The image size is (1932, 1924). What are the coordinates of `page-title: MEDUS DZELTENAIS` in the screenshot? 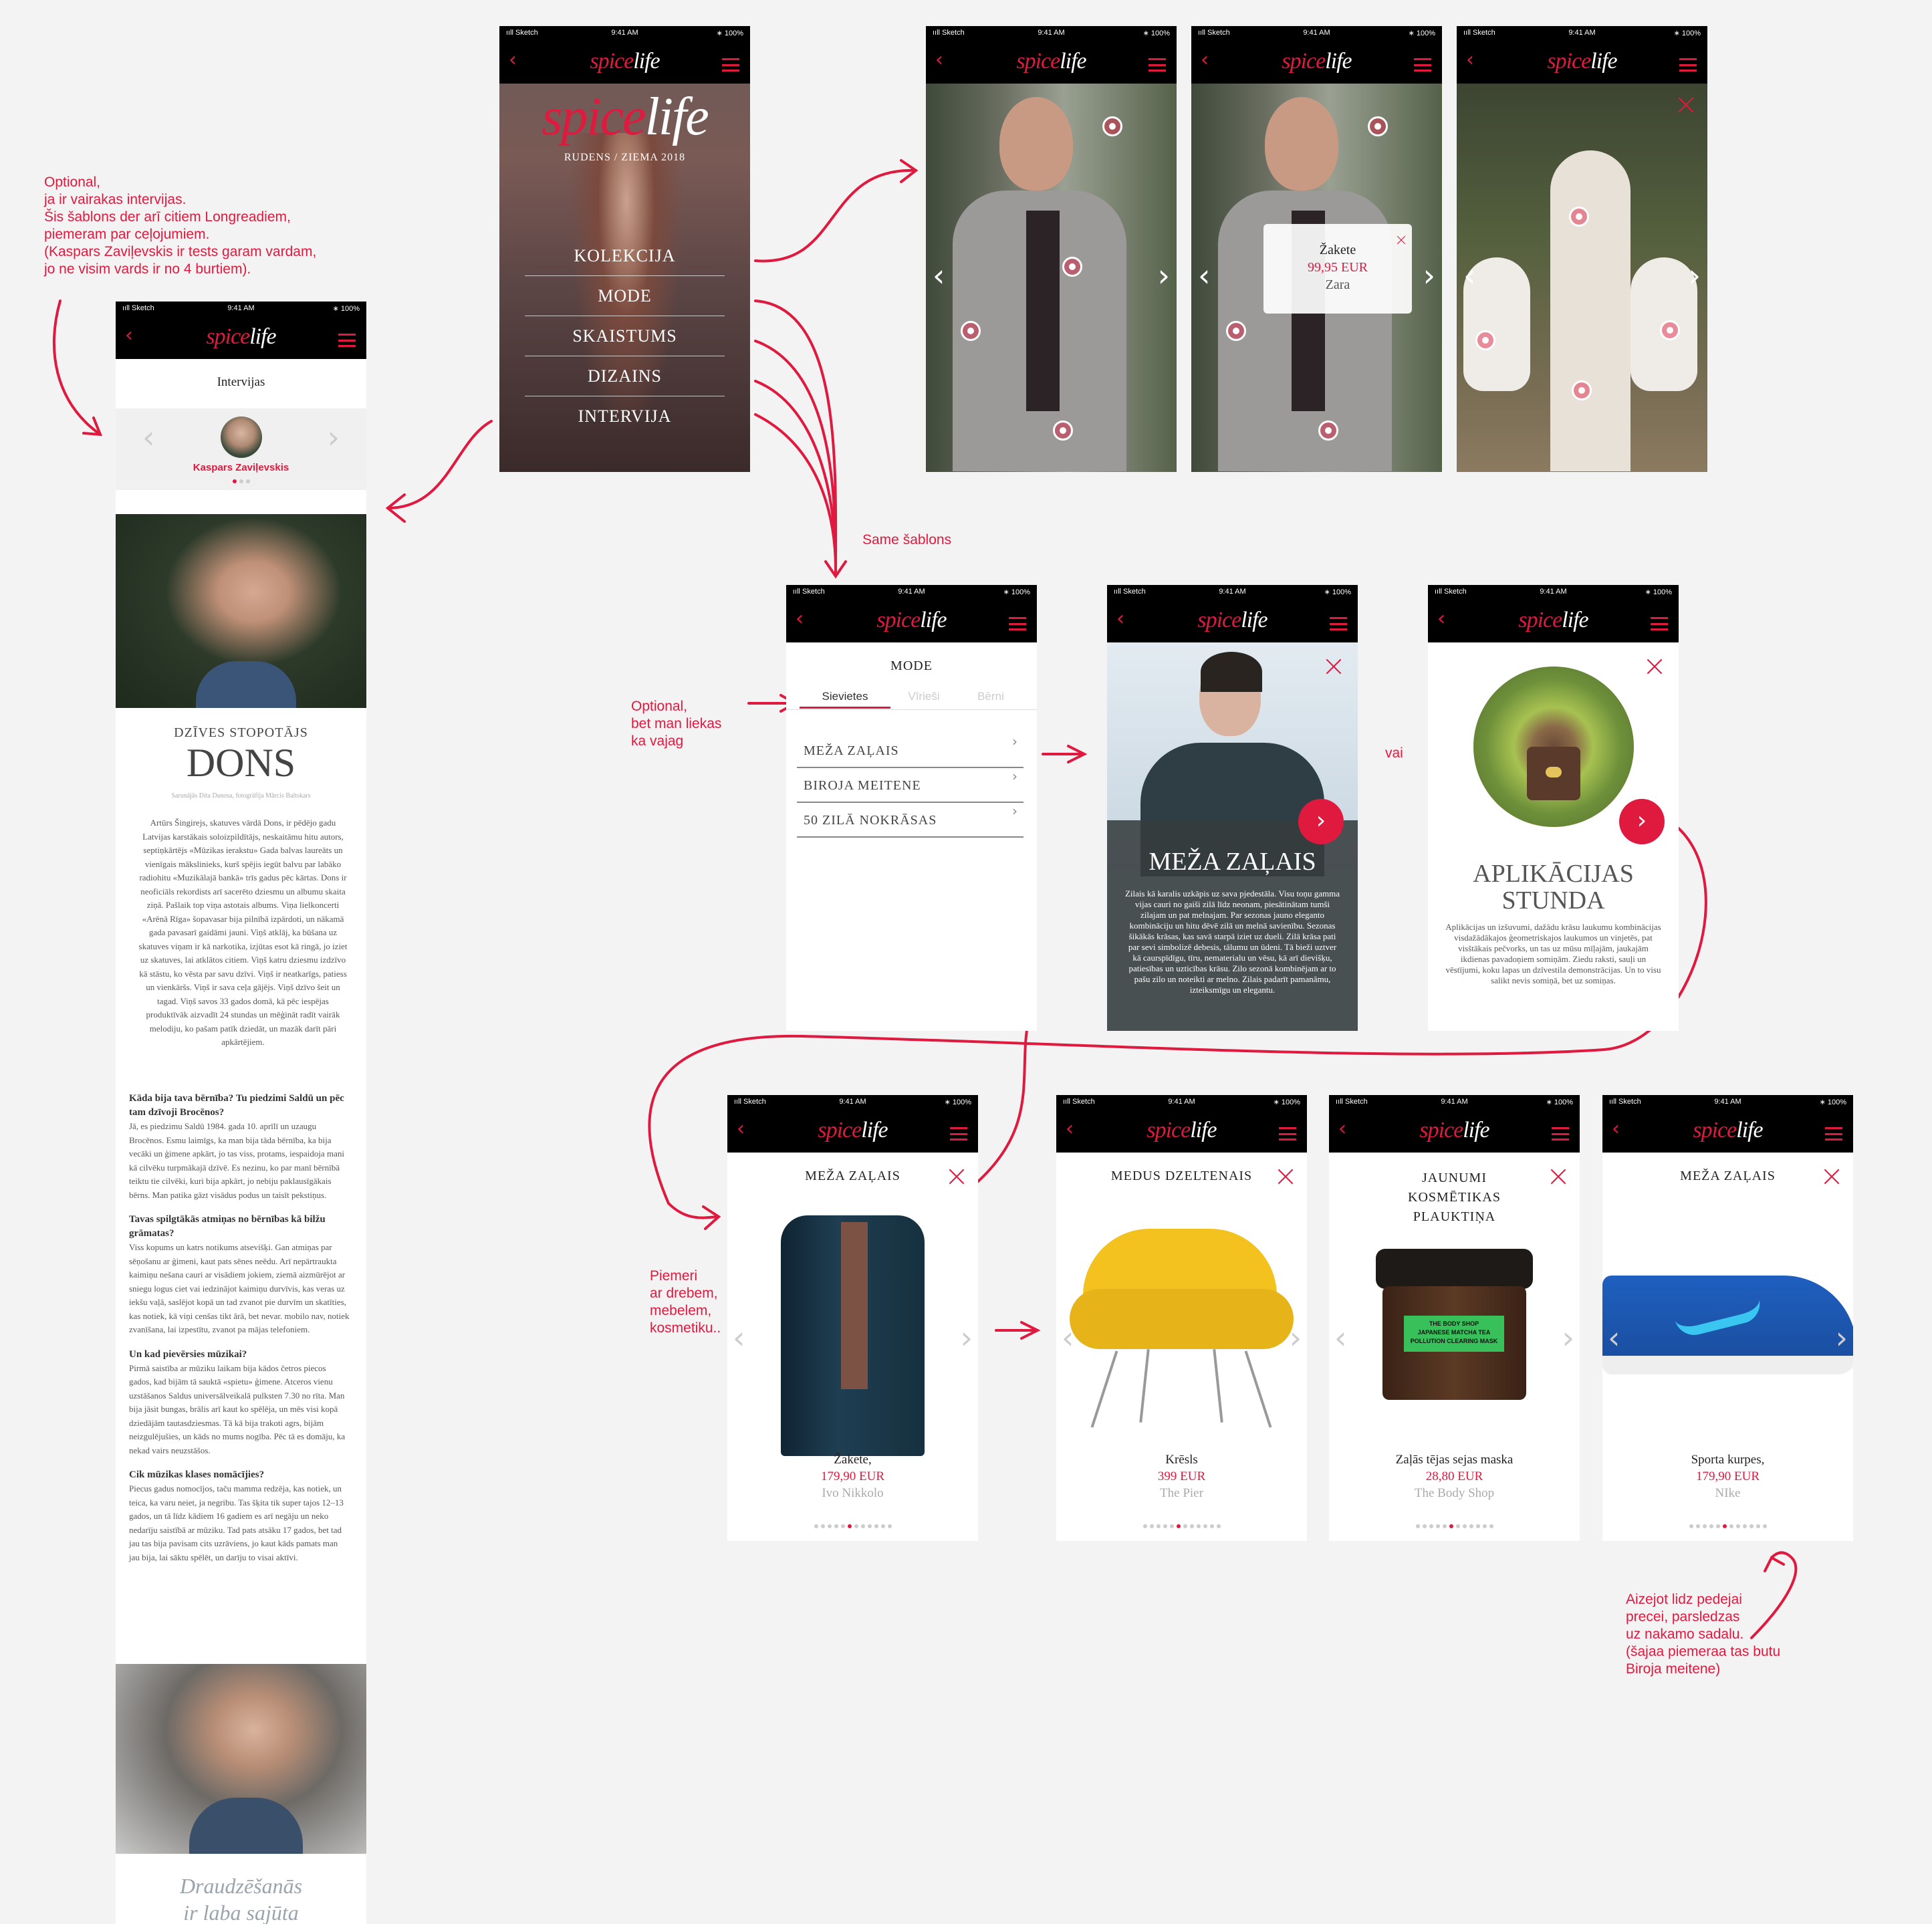 It's located at (1181, 1176).